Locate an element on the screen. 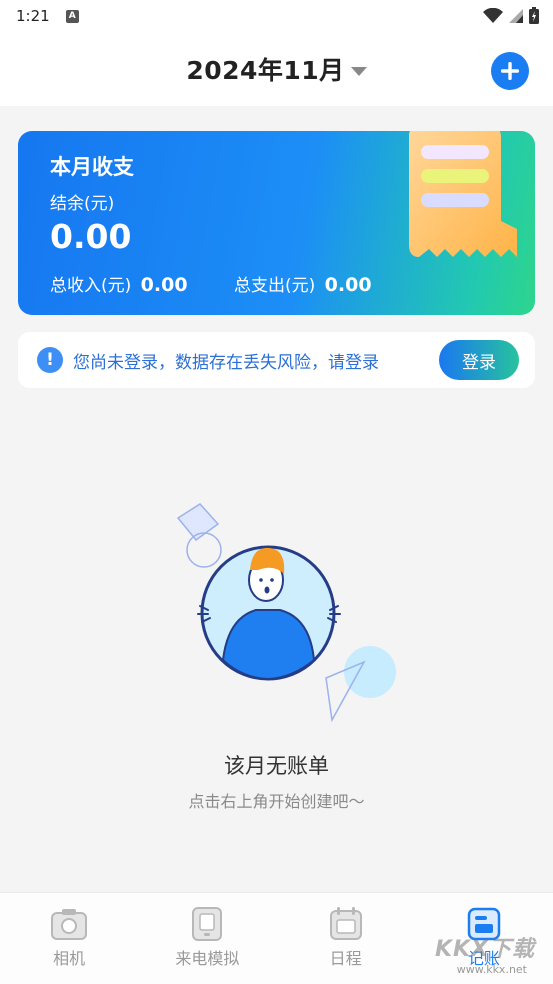 The width and height of the screenshot is (553, 984). add-bill-button is located at coordinates (510, 71).